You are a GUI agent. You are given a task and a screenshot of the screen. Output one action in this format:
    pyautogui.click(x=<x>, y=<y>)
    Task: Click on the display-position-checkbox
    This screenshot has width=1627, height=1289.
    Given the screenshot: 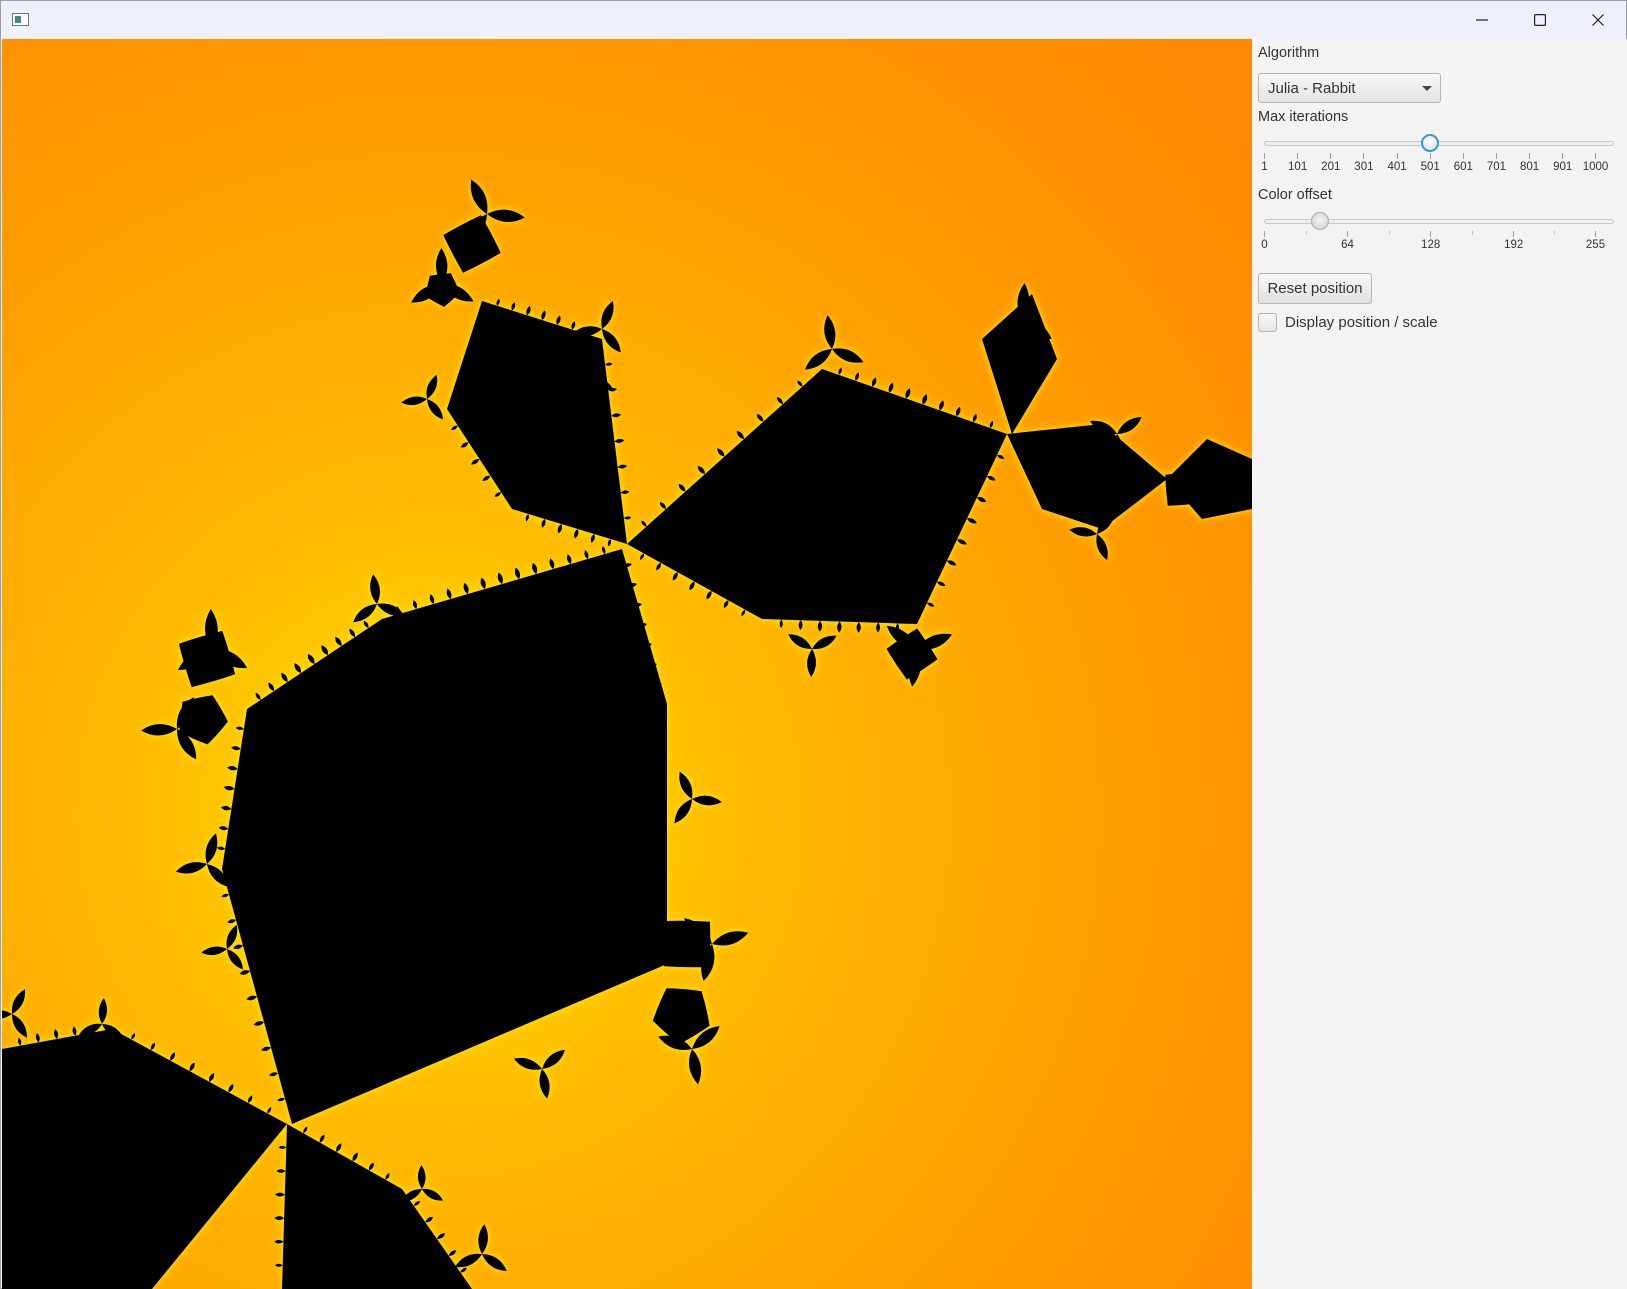 What is the action you would take?
    pyautogui.click(x=1267, y=322)
    